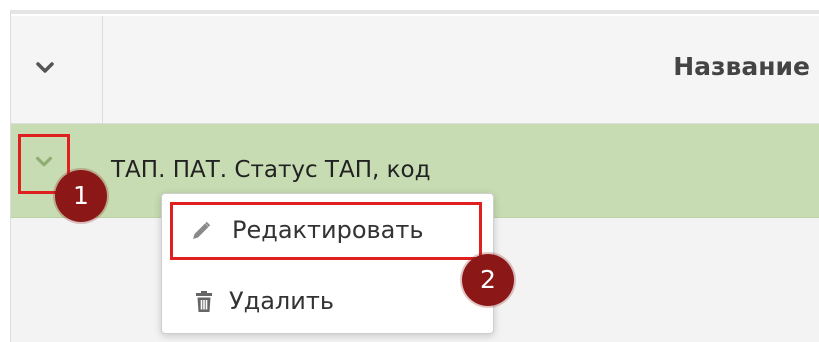 This screenshot has height=342, width=819. Describe the element at coordinates (281, 301) in the screenshot. I see `delete-menu-label: Удалить` at that location.